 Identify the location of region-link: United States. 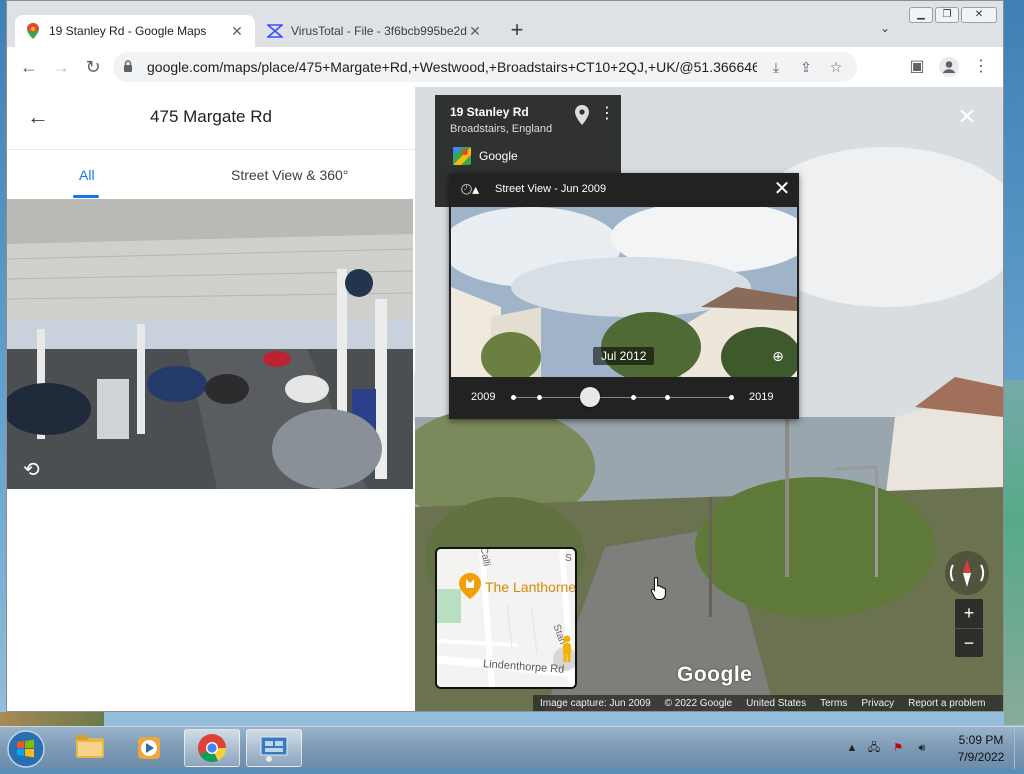
(776, 703).